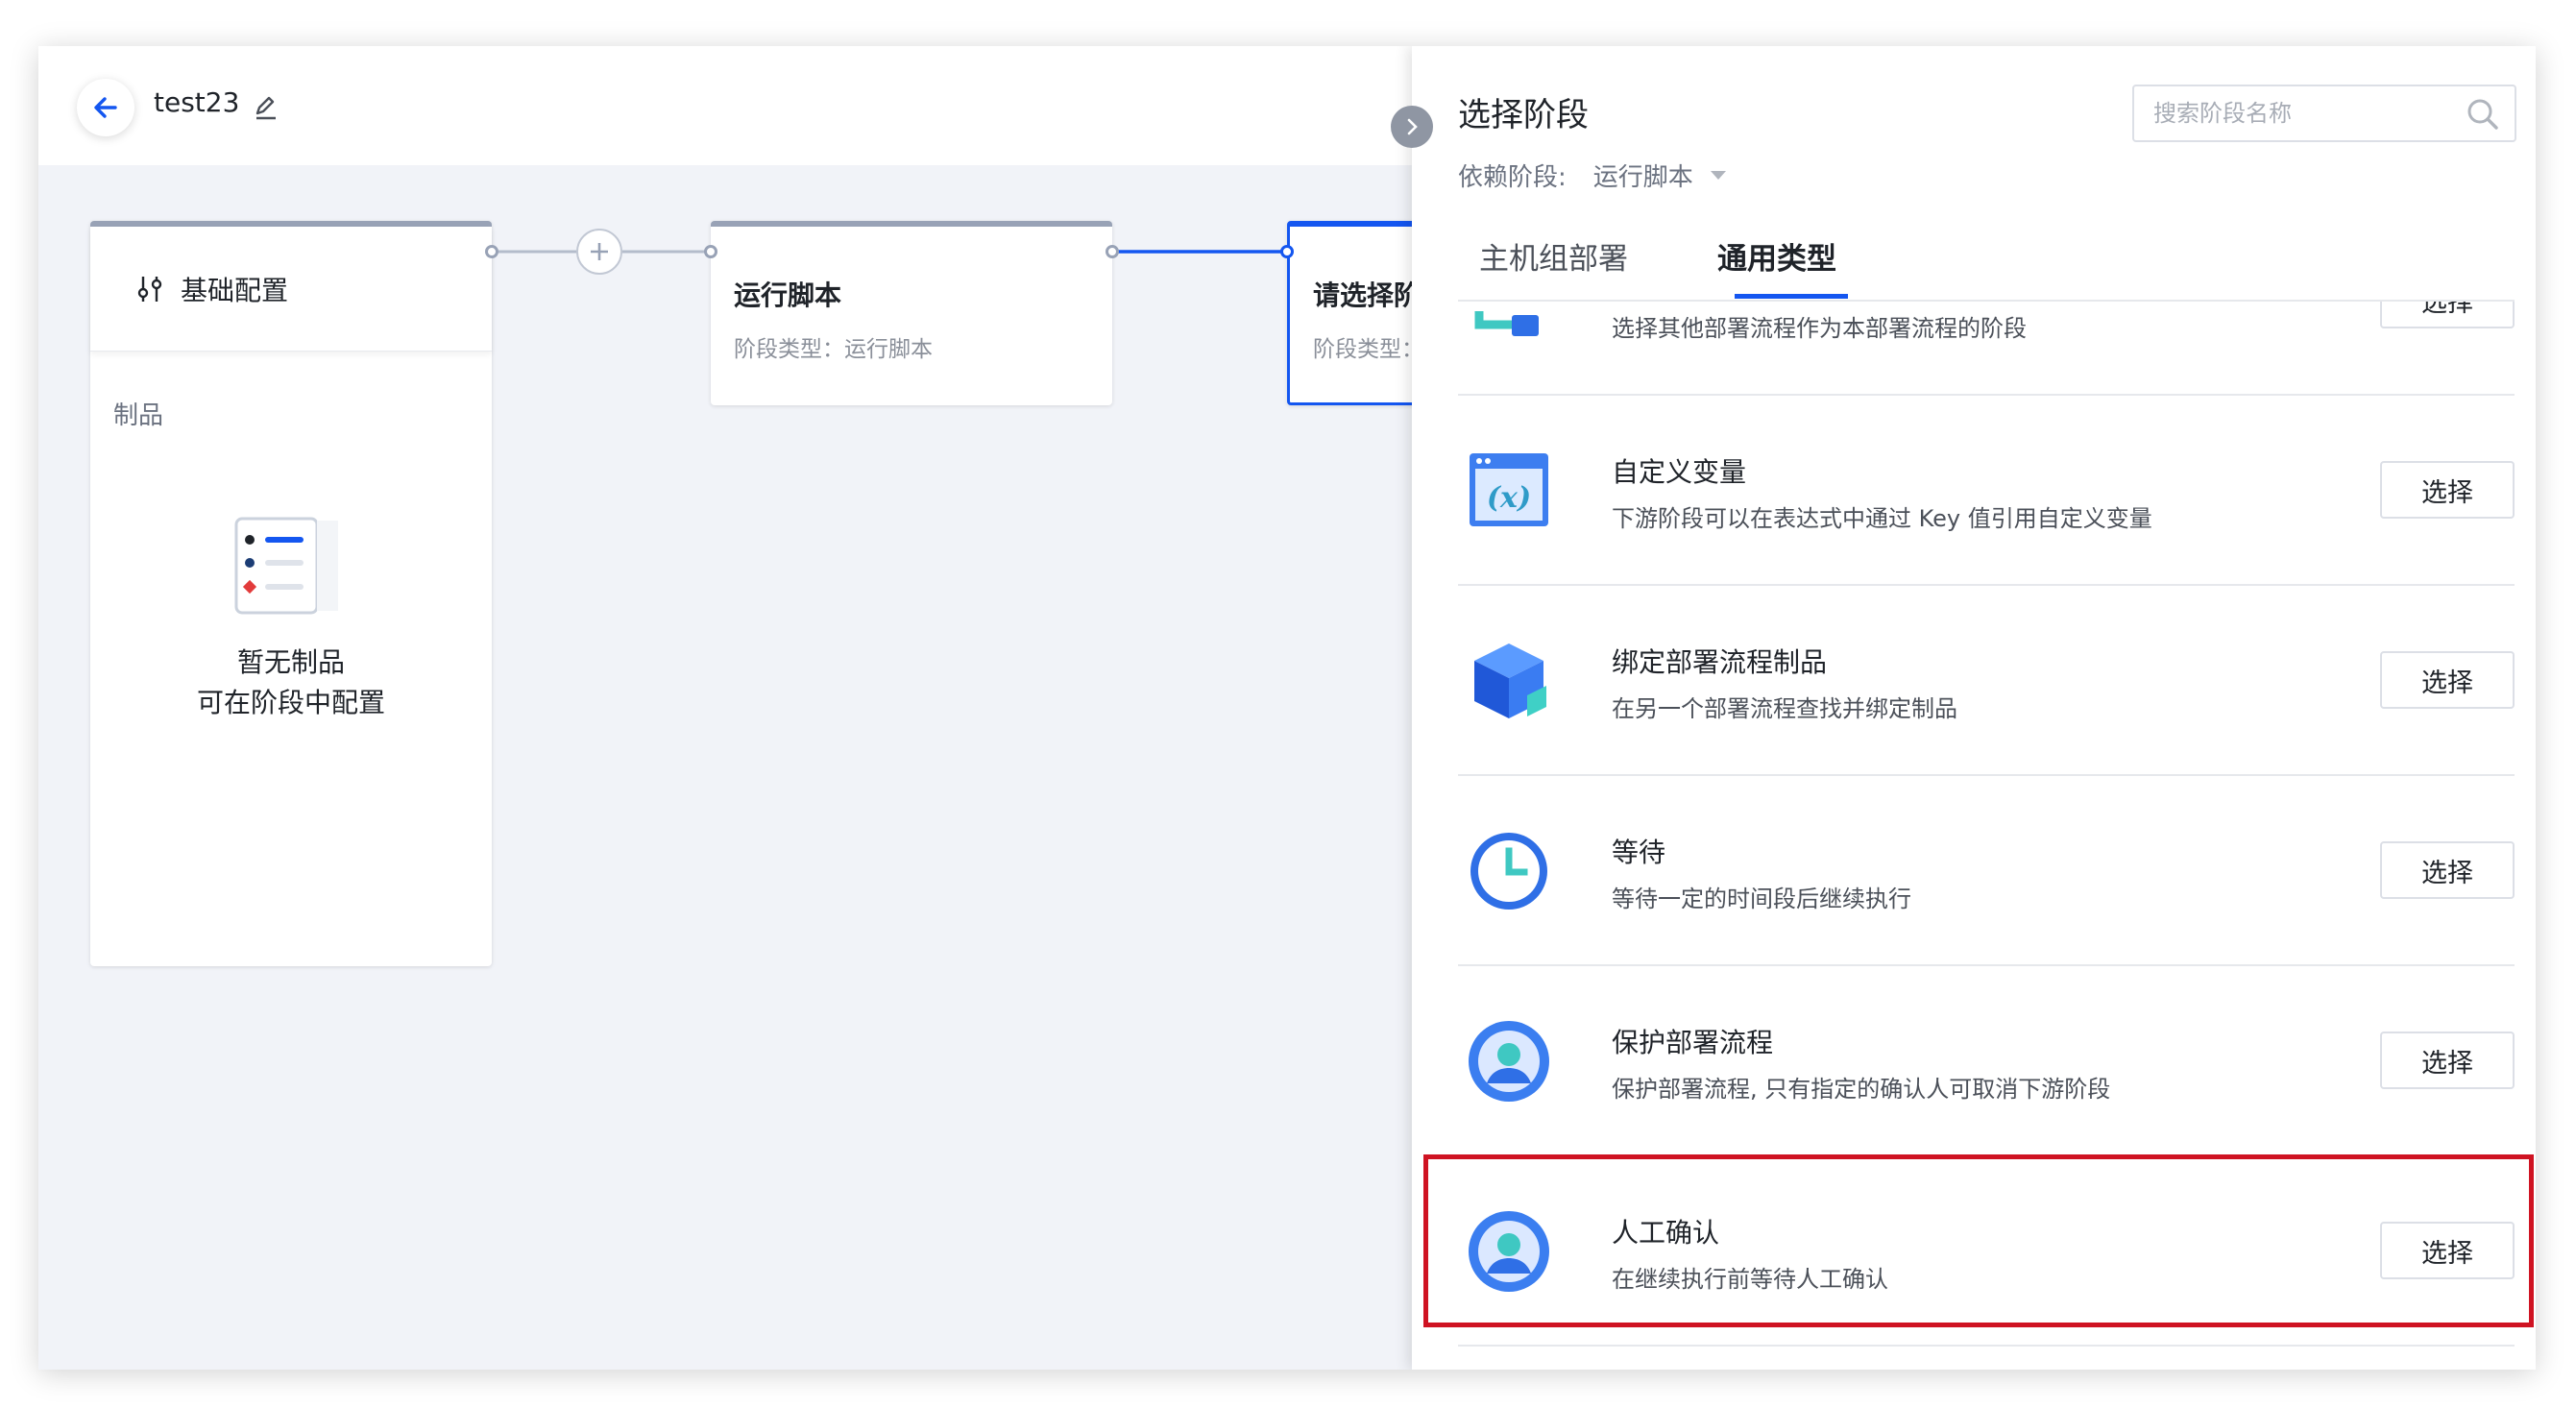  Describe the element at coordinates (1368, 350) in the screenshot. I see `stage-type: 阶段类型：` at that location.